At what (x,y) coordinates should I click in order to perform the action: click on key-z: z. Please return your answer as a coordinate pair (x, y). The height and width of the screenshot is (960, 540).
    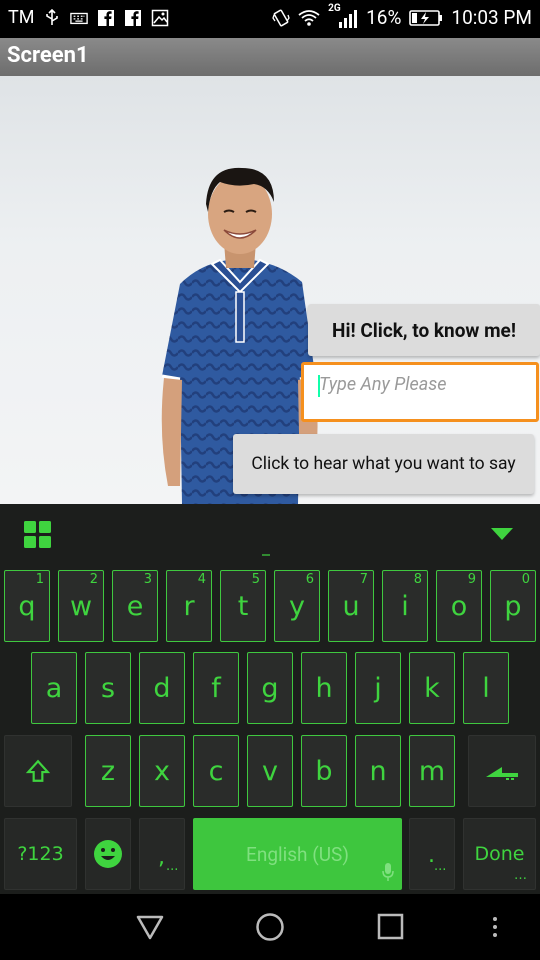
    Looking at the image, I should click on (108, 771).